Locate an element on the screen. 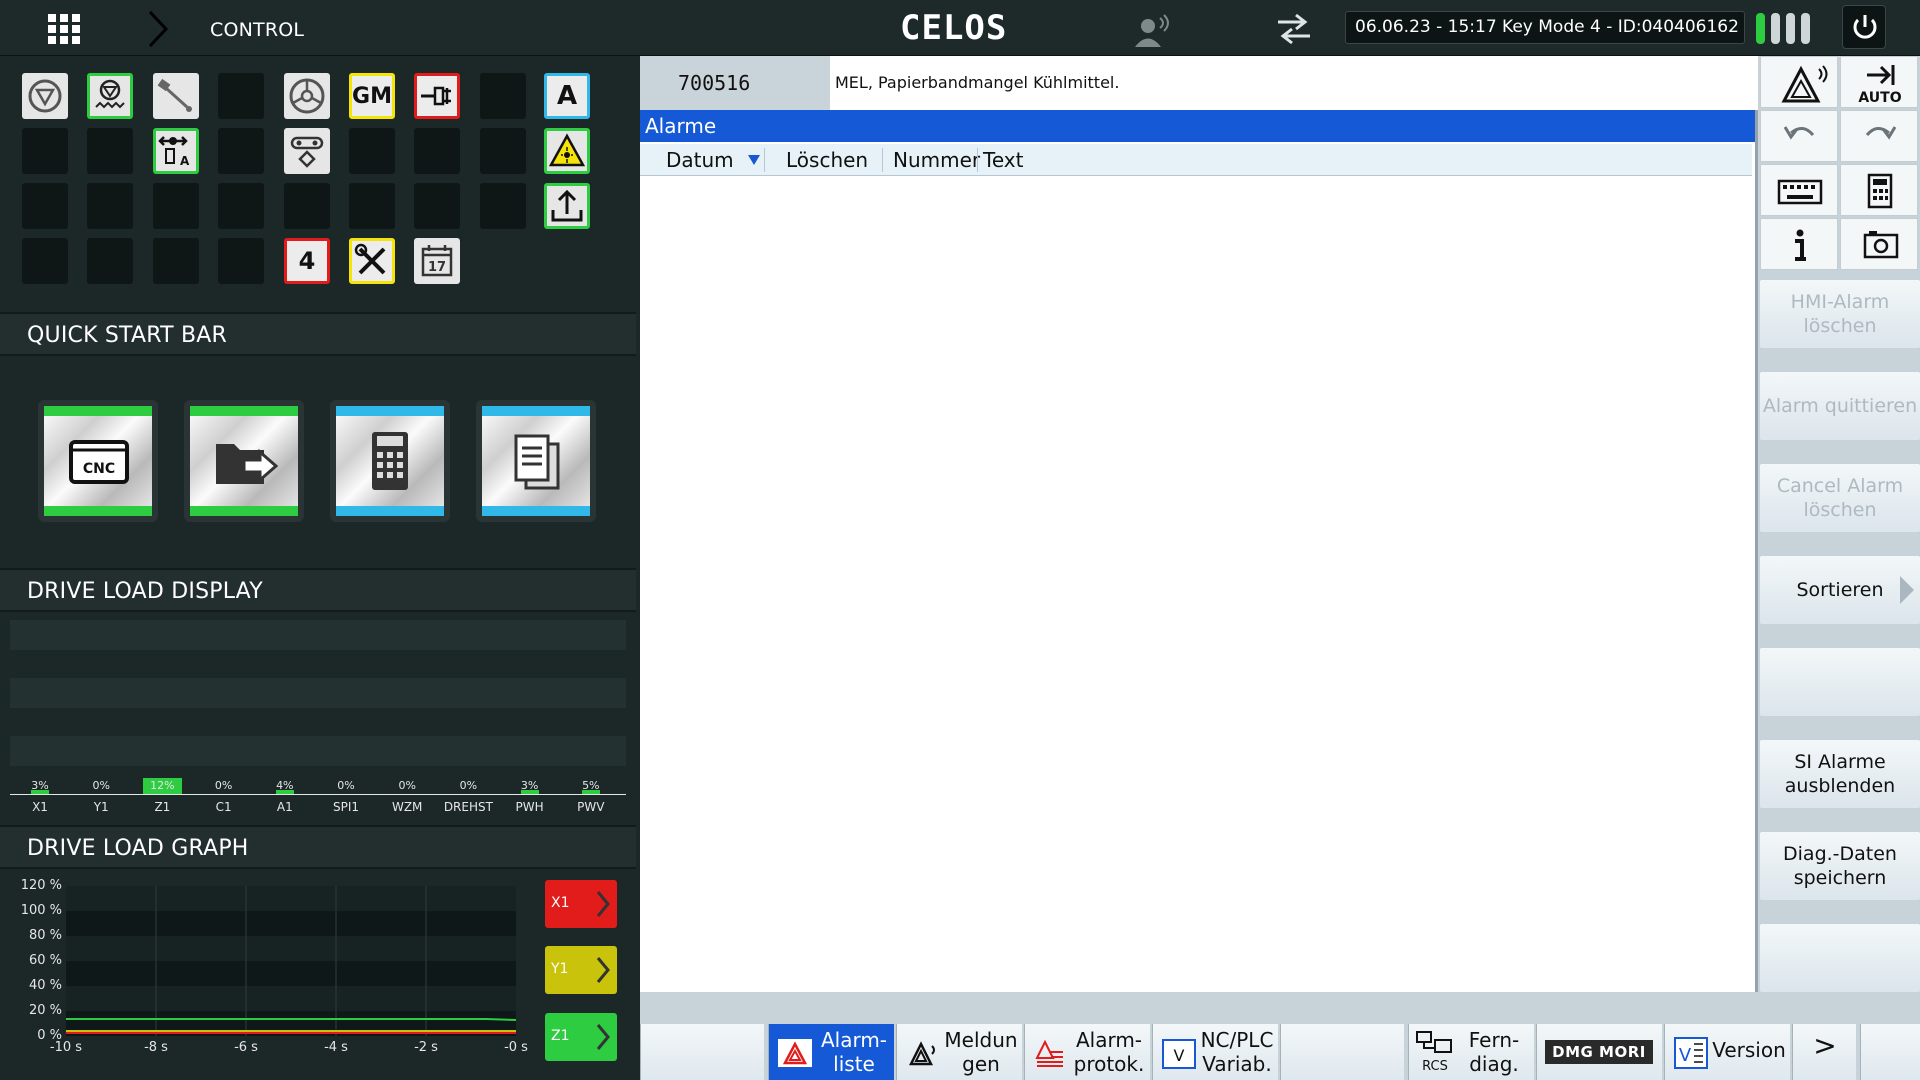 This screenshot has height=1080, width=1920. column-header-datum: Datum is located at coordinates (700, 160).